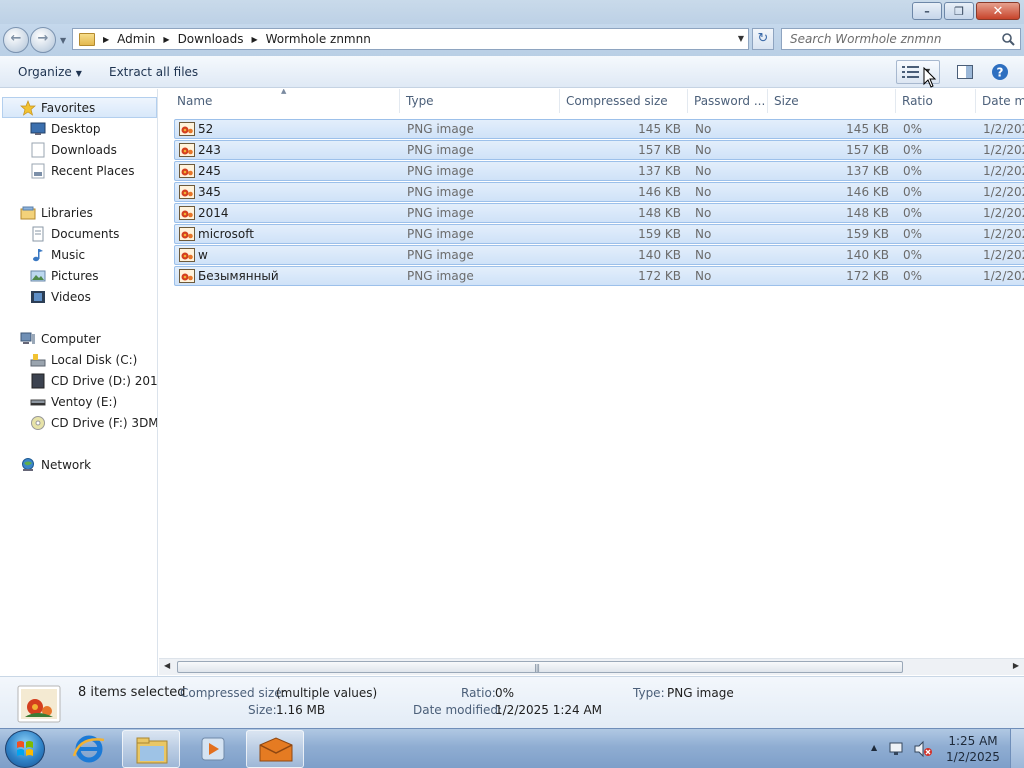  What do you see at coordinates (78, 464) in the screenshot?
I see `nav-network: Network` at bounding box center [78, 464].